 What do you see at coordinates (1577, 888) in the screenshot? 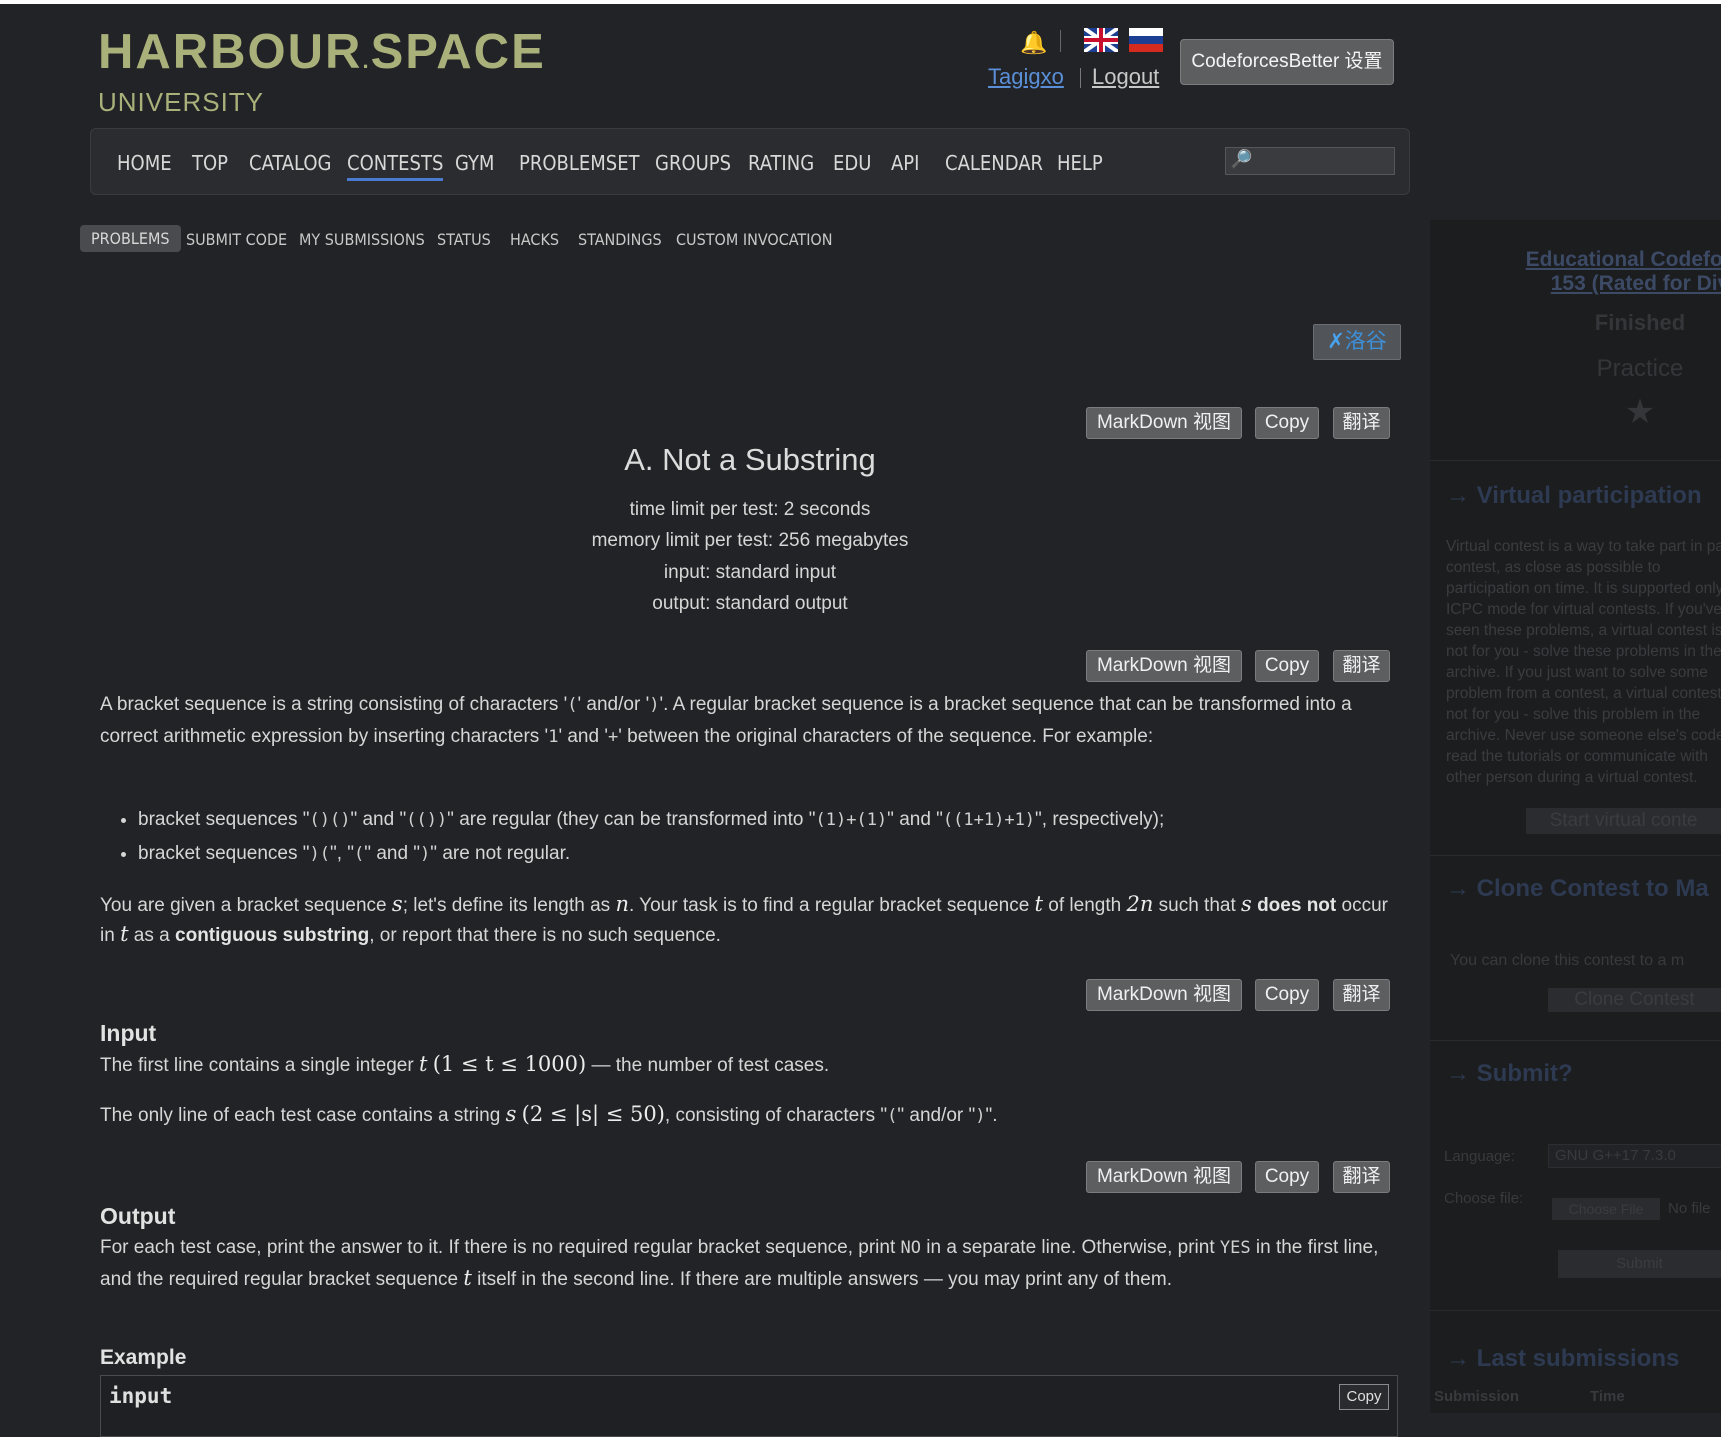
I see `clone-contest-title: → Clone Contest to Ma` at bounding box center [1577, 888].